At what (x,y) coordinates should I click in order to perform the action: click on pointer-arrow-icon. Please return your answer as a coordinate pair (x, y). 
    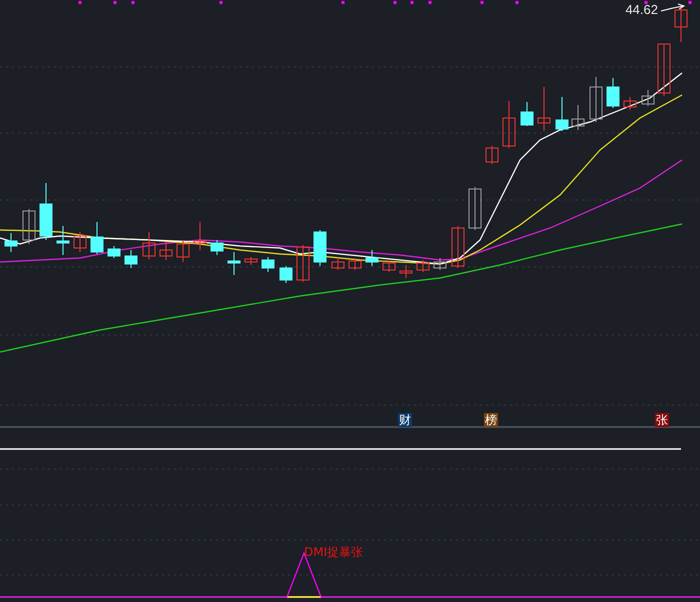
    Looking at the image, I should click on (672, 8).